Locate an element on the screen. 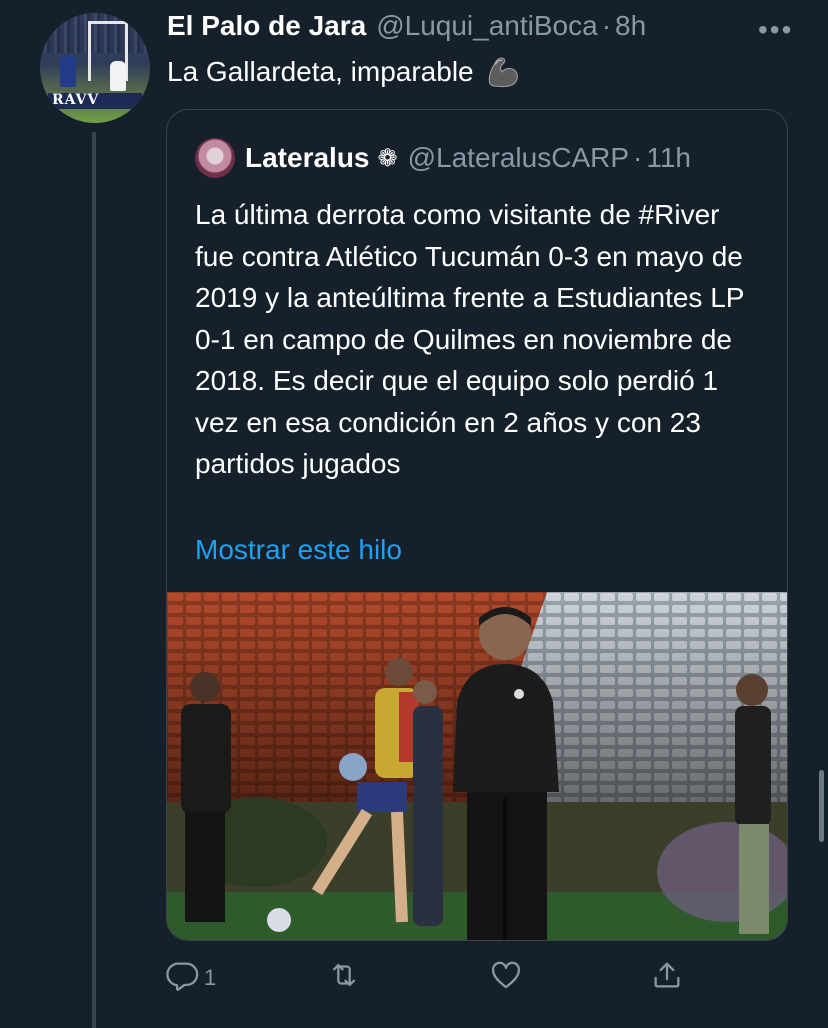  tweet-header: El Palo de Jara @Luqui_antiBoca · 8h is located at coordinates (406, 26).